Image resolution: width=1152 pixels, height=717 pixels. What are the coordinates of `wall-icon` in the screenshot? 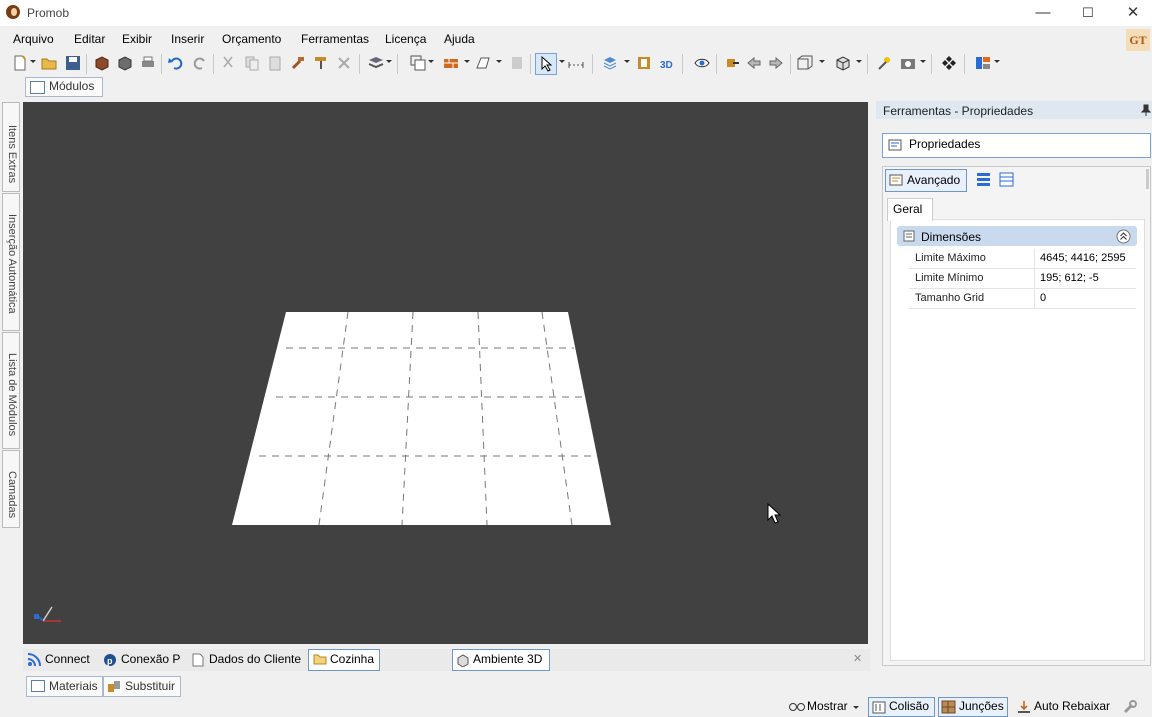 It's located at (451, 63).